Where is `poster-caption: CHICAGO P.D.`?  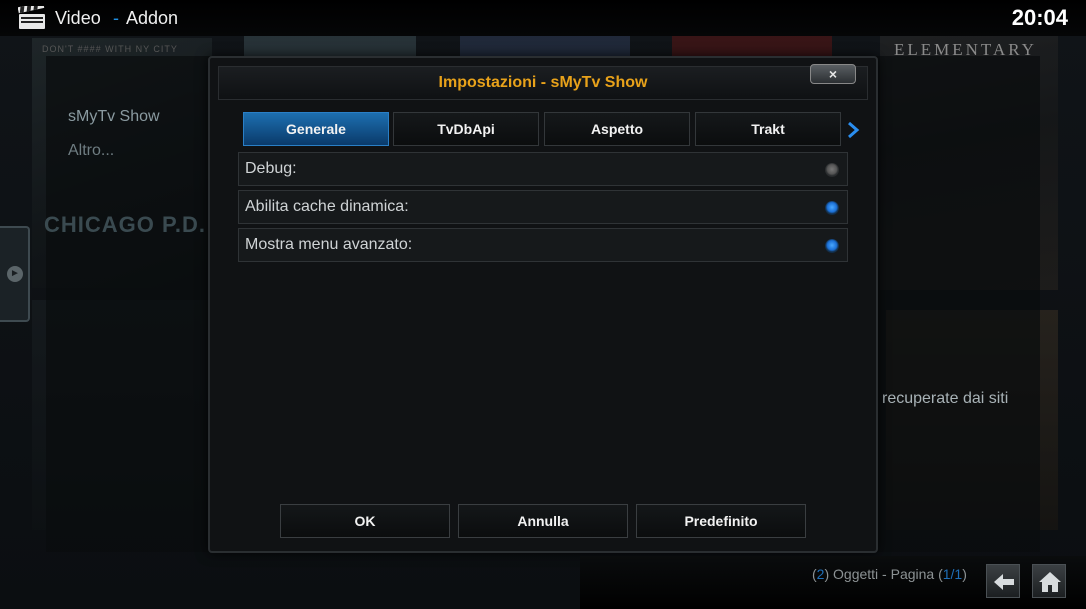
poster-caption: CHICAGO P.D. is located at coordinates (125, 224).